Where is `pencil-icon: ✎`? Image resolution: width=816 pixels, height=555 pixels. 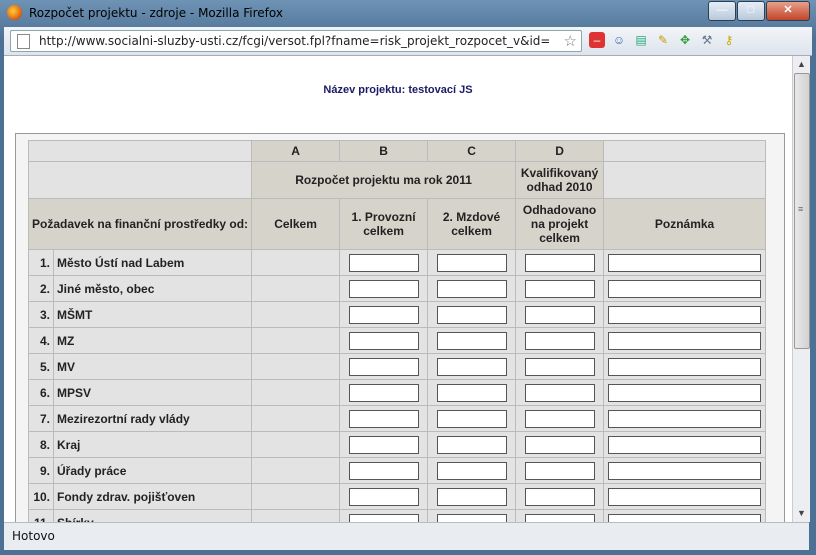 pencil-icon: ✎ is located at coordinates (663, 40).